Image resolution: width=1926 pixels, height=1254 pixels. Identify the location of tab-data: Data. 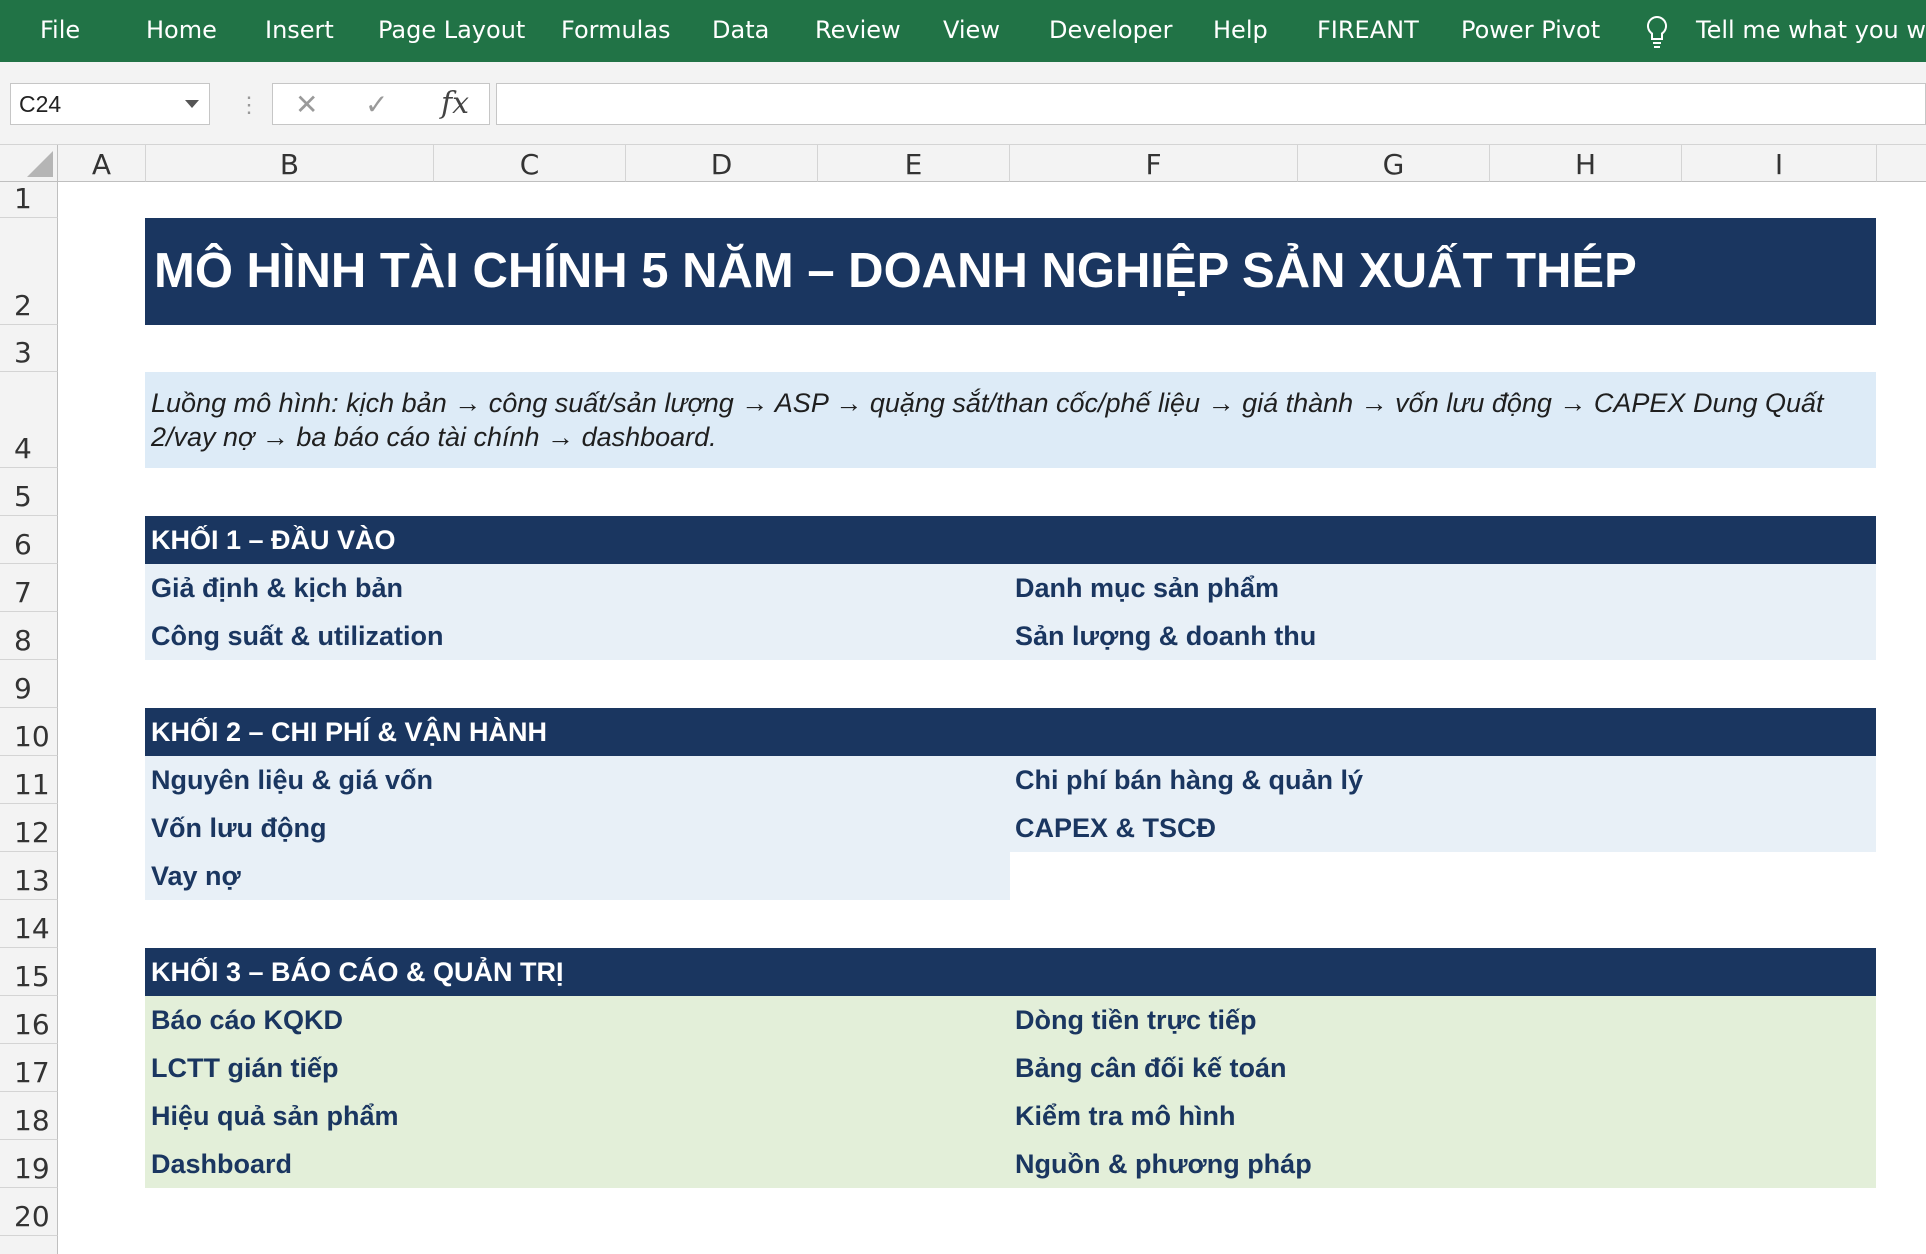
(740, 30).